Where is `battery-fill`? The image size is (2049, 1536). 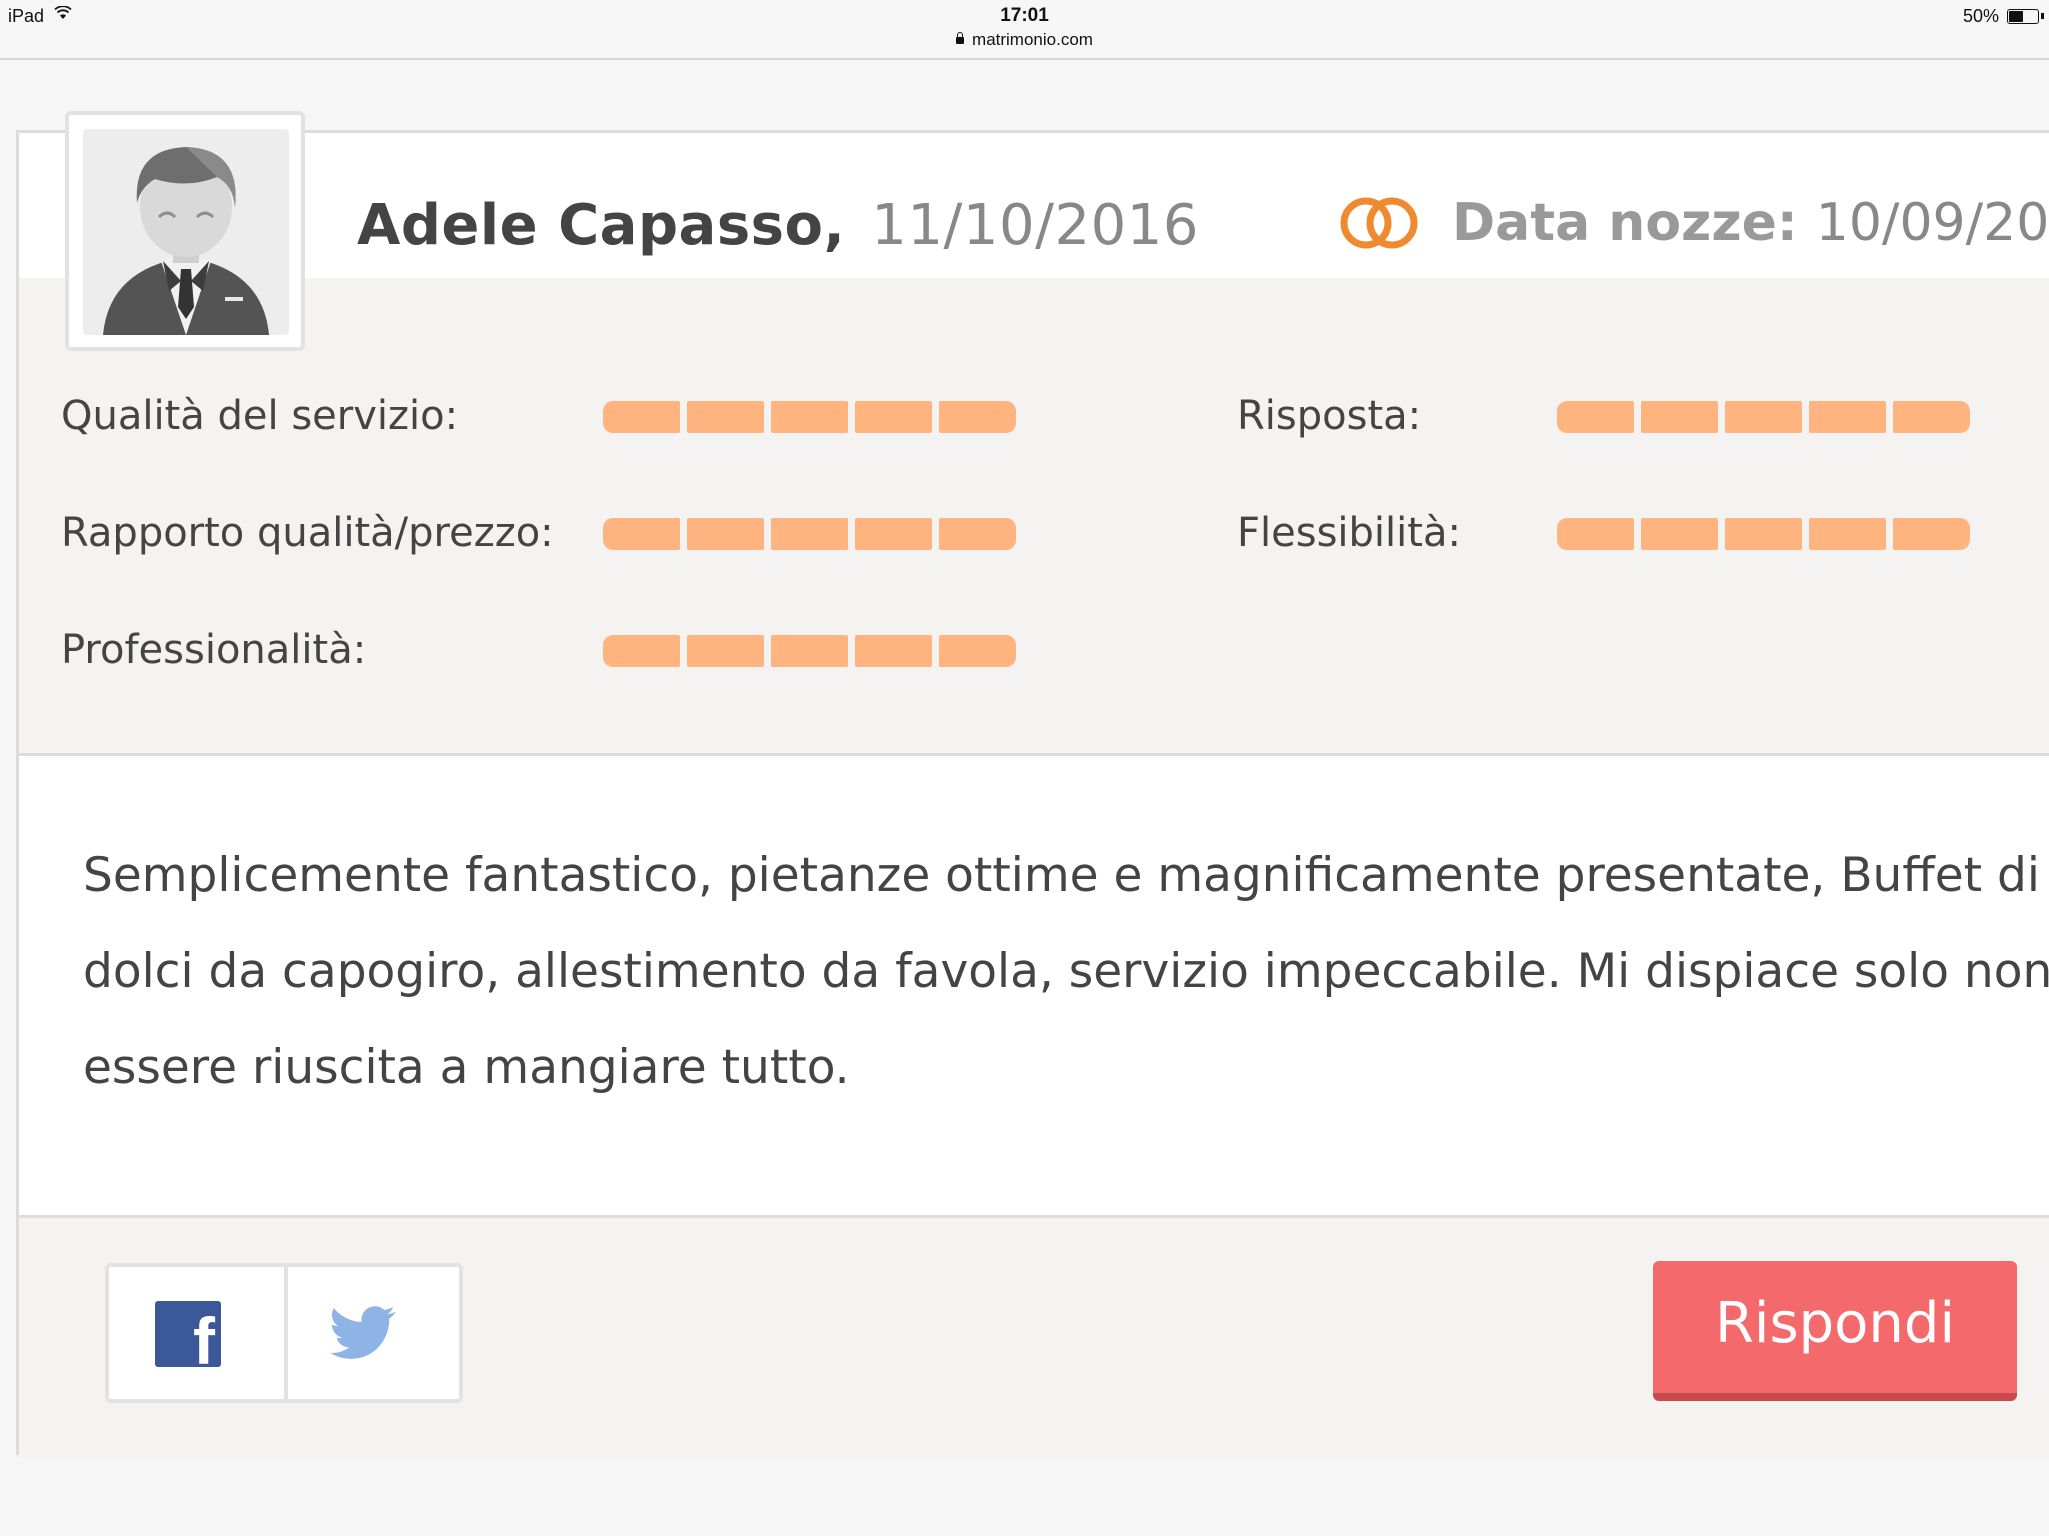 battery-fill is located at coordinates (2016, 16).